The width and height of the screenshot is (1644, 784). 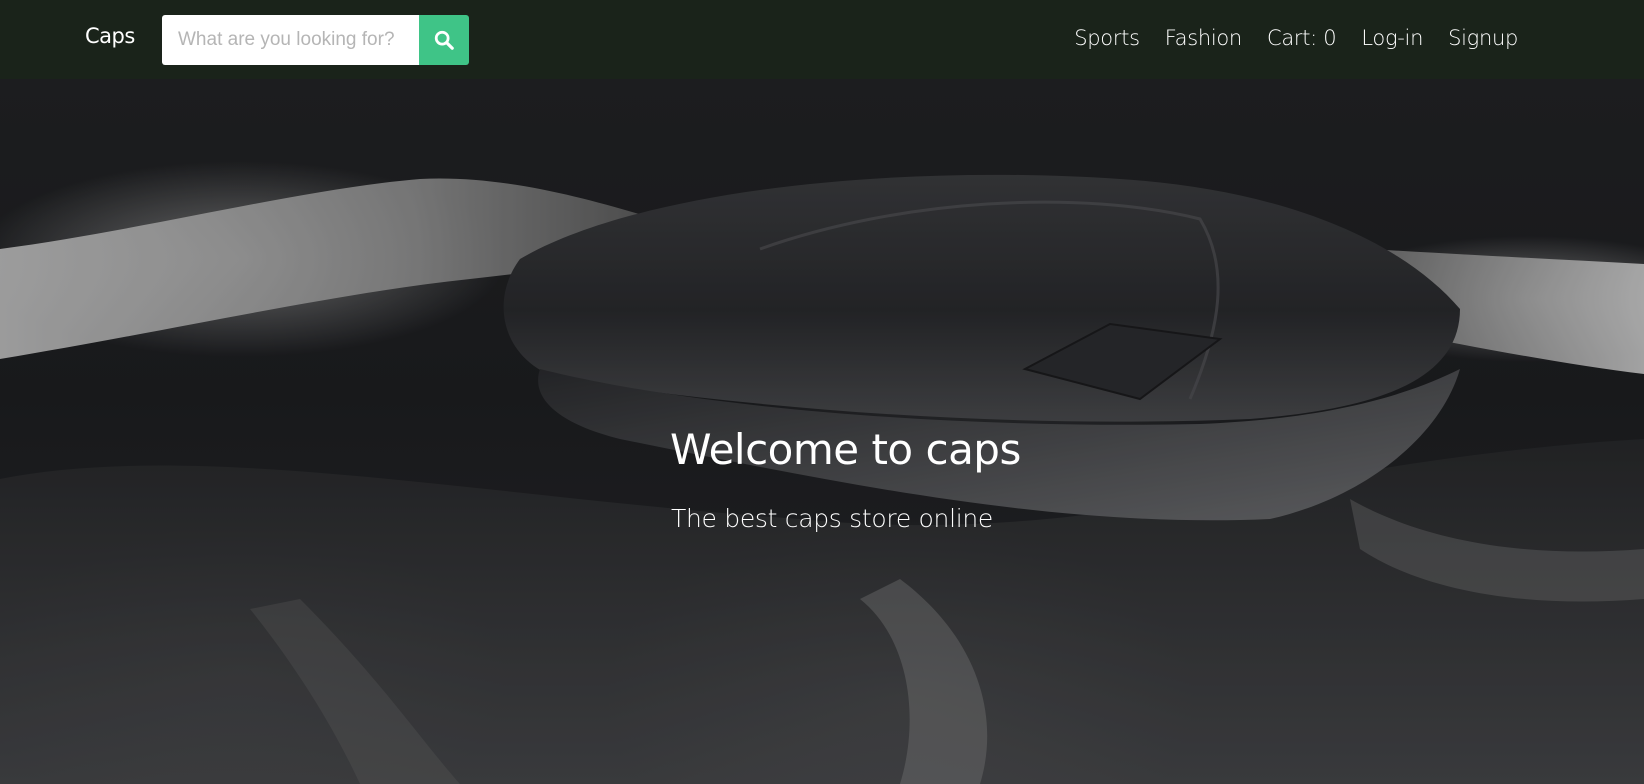 I want to click on nav-link-cart: Cart: 0, so click(x=1302, y=38).